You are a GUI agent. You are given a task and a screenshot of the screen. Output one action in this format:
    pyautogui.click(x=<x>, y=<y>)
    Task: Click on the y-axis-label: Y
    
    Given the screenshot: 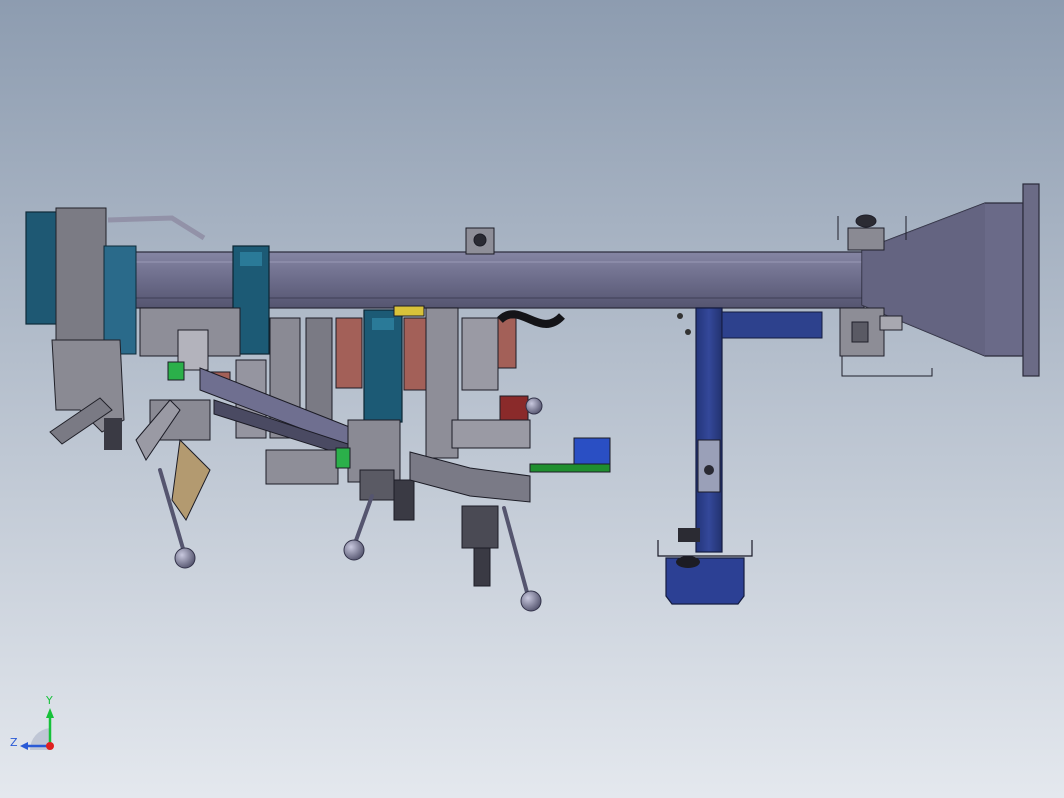 What is the action you would take?
    pyautogui.click(x=49, y=700)
    